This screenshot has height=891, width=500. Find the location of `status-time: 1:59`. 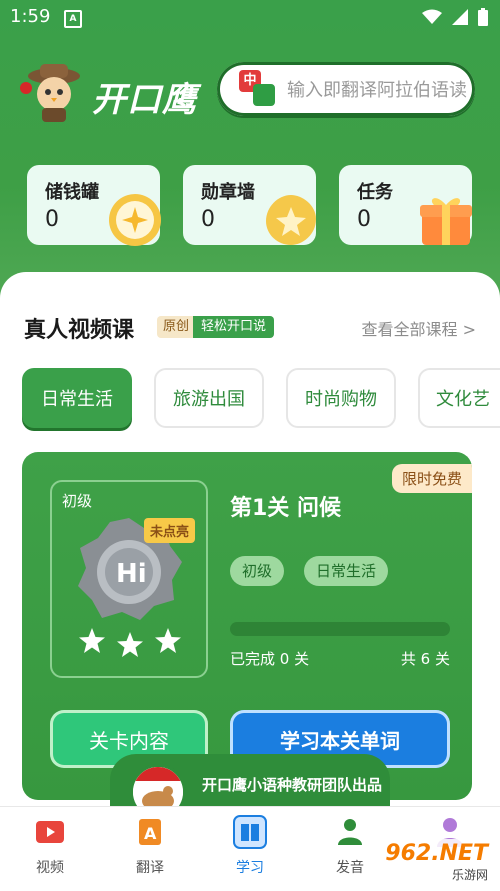

status-time: 1:59 is located at coordinates (30, 16).